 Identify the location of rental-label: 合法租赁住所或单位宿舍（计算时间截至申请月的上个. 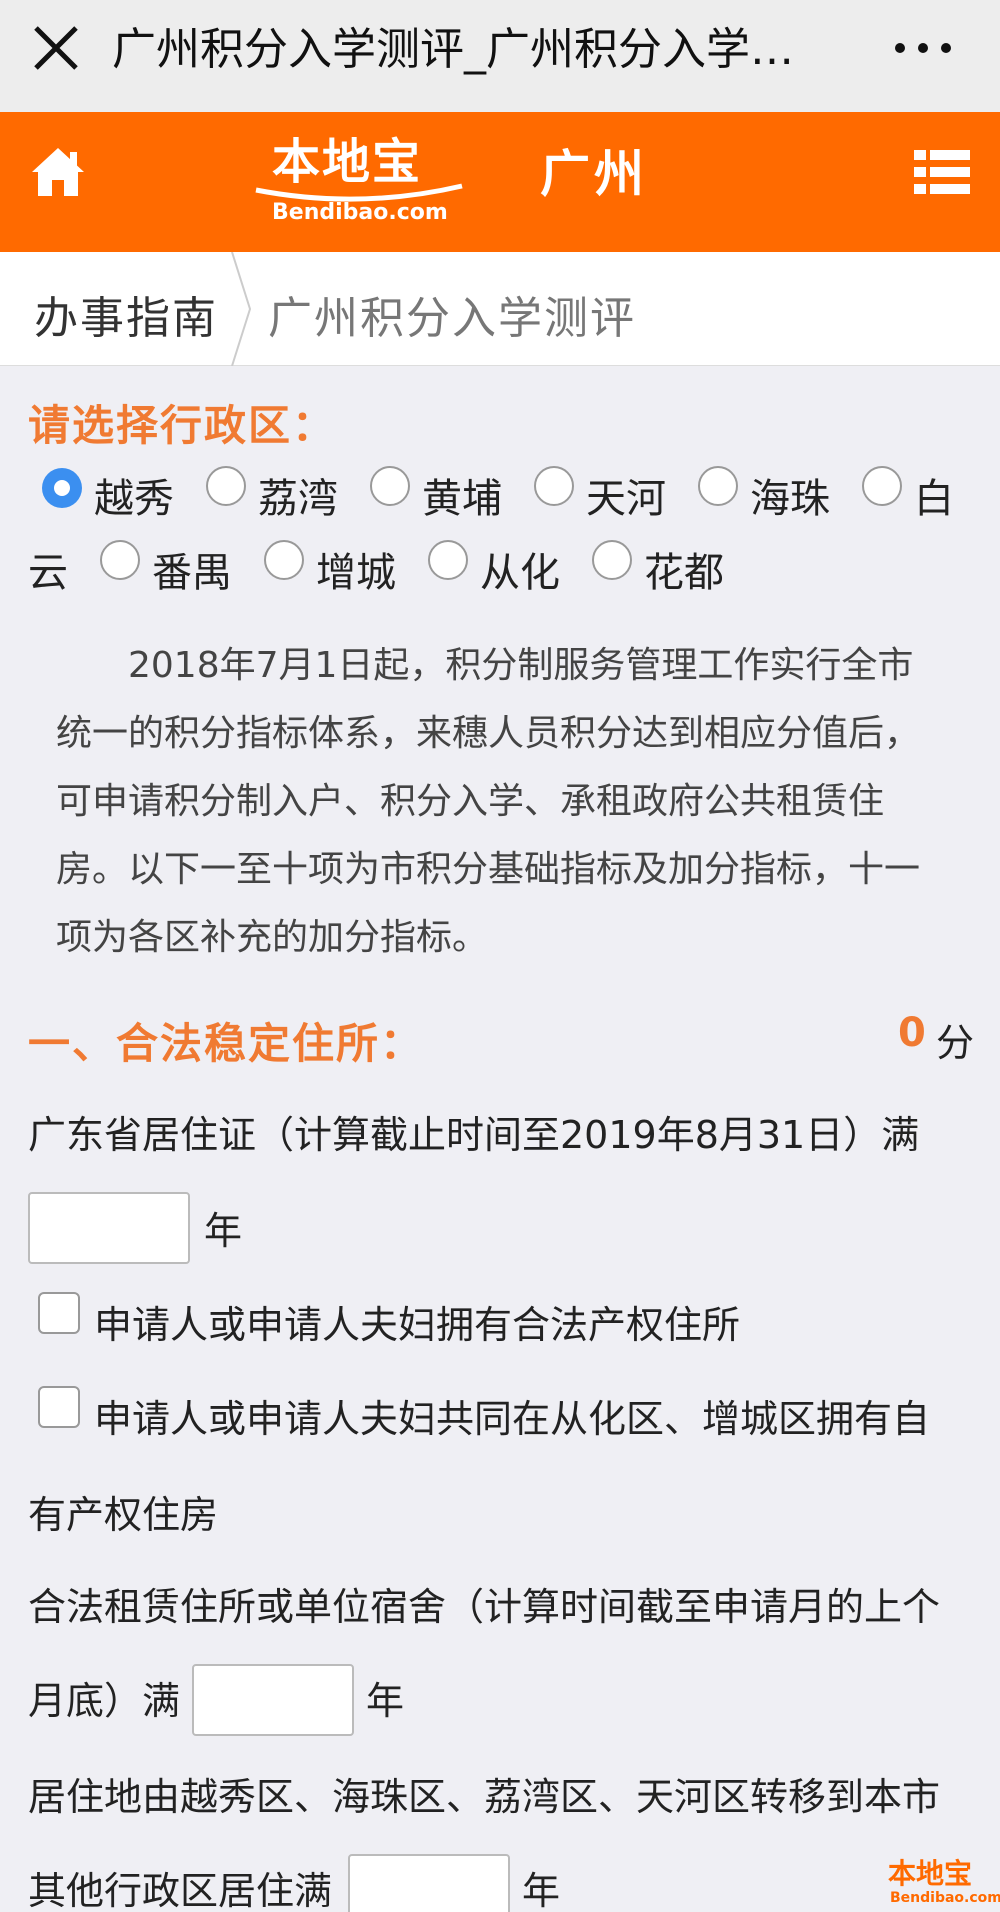
(484, 1607).